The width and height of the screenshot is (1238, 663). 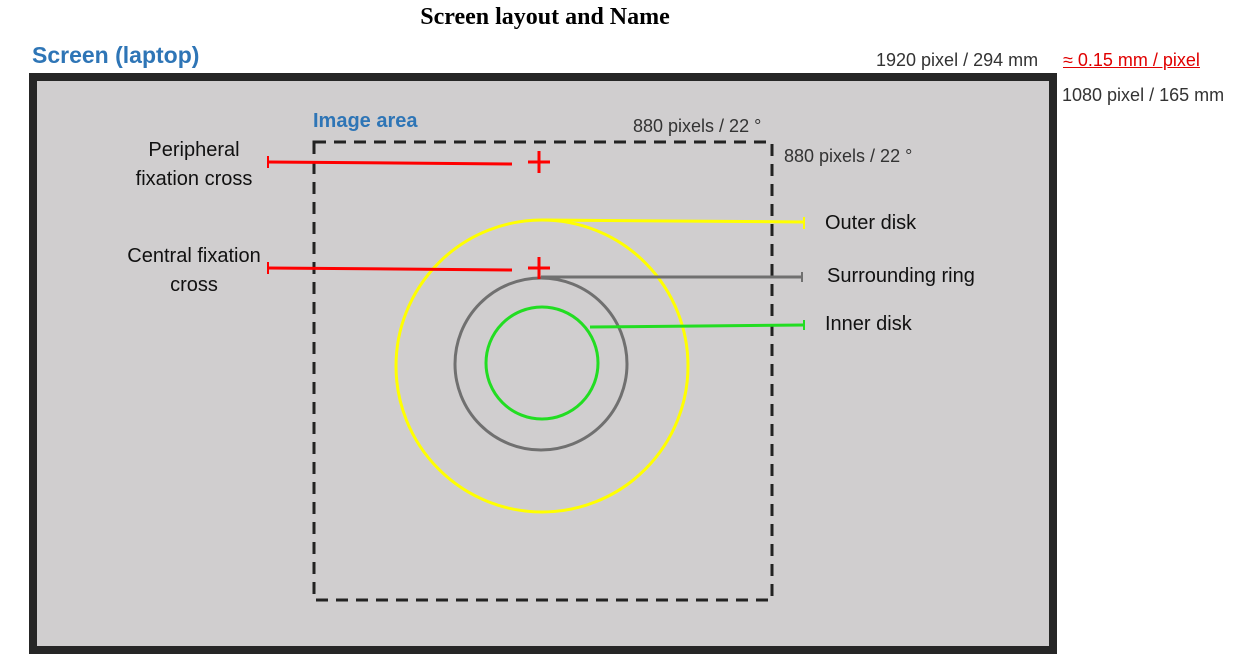 I want to click on ring-leader-line, so click(x=672, y=277).